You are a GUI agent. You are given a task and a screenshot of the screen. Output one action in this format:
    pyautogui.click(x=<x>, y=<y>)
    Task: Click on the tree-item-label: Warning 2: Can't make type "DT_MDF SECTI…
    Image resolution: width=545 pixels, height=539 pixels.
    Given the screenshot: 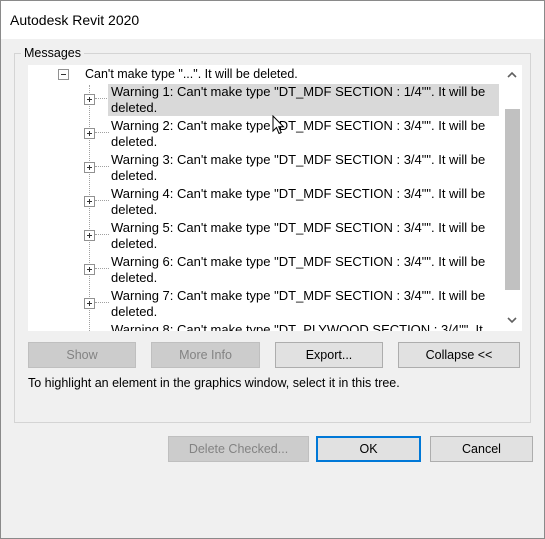 What is the action you would take?
    pyautogui.click(x=298, y=133)
    